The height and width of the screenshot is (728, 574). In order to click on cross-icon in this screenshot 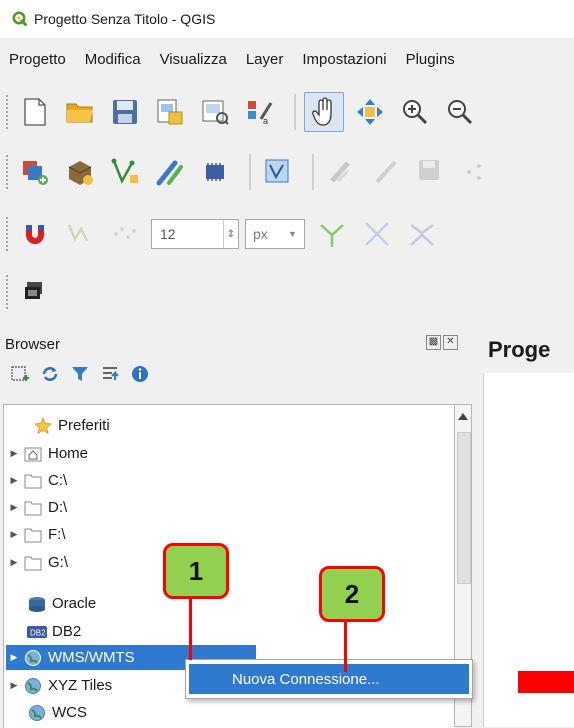, I will do `click(377, 234)`.